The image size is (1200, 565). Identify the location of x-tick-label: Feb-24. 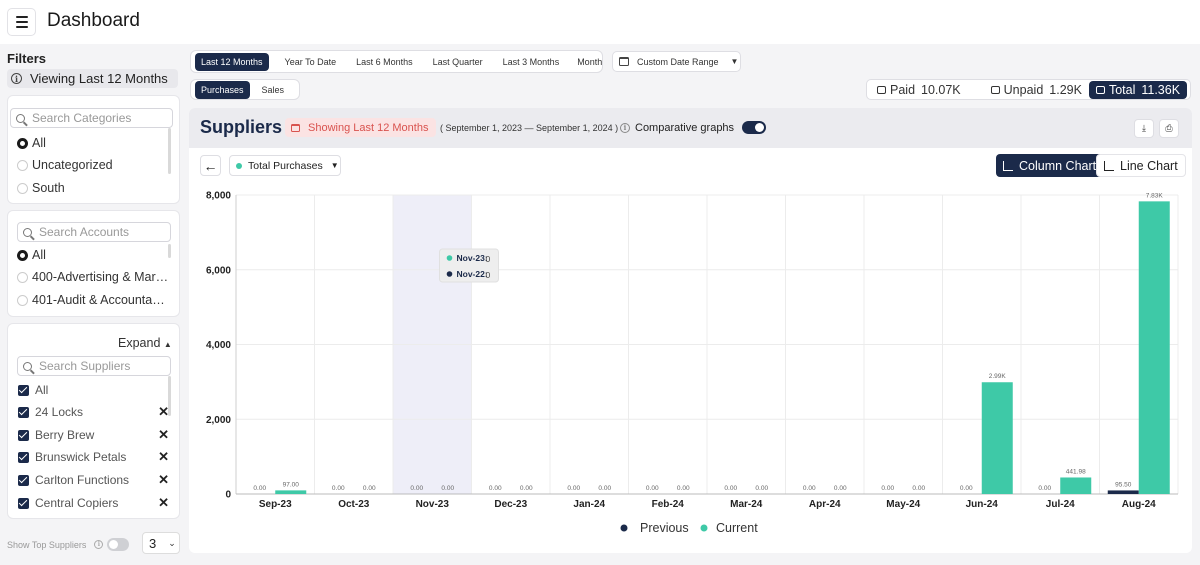
(668, 504).